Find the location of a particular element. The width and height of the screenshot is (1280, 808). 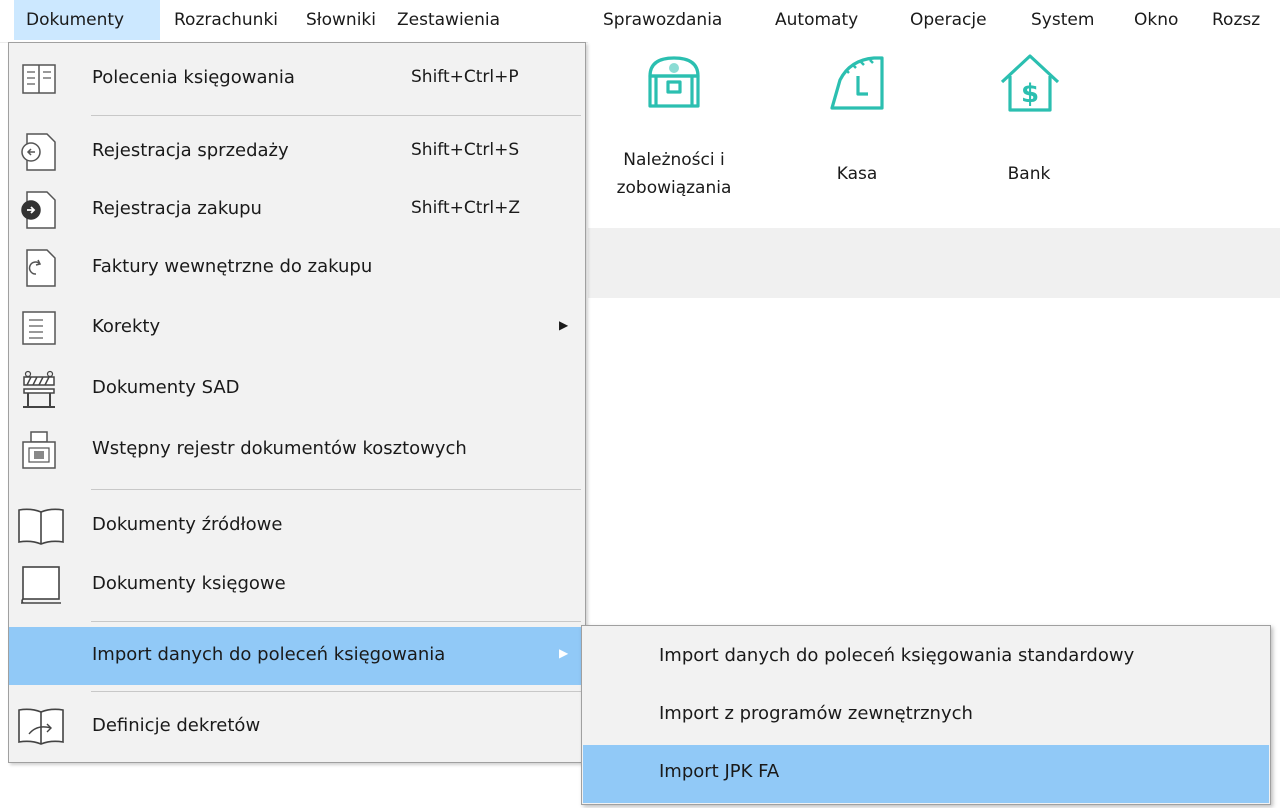

scanner-icon is located at coordinates (39, 450).